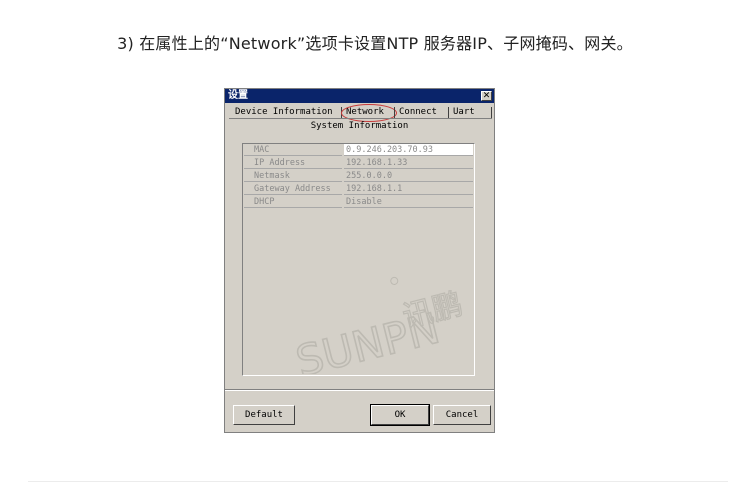 This screenshot has height=502, width=750. Describe the element at coordinates (408, 163) in the screenshot. I see `ip-address-value-field: 192.168.1.33` at that location.